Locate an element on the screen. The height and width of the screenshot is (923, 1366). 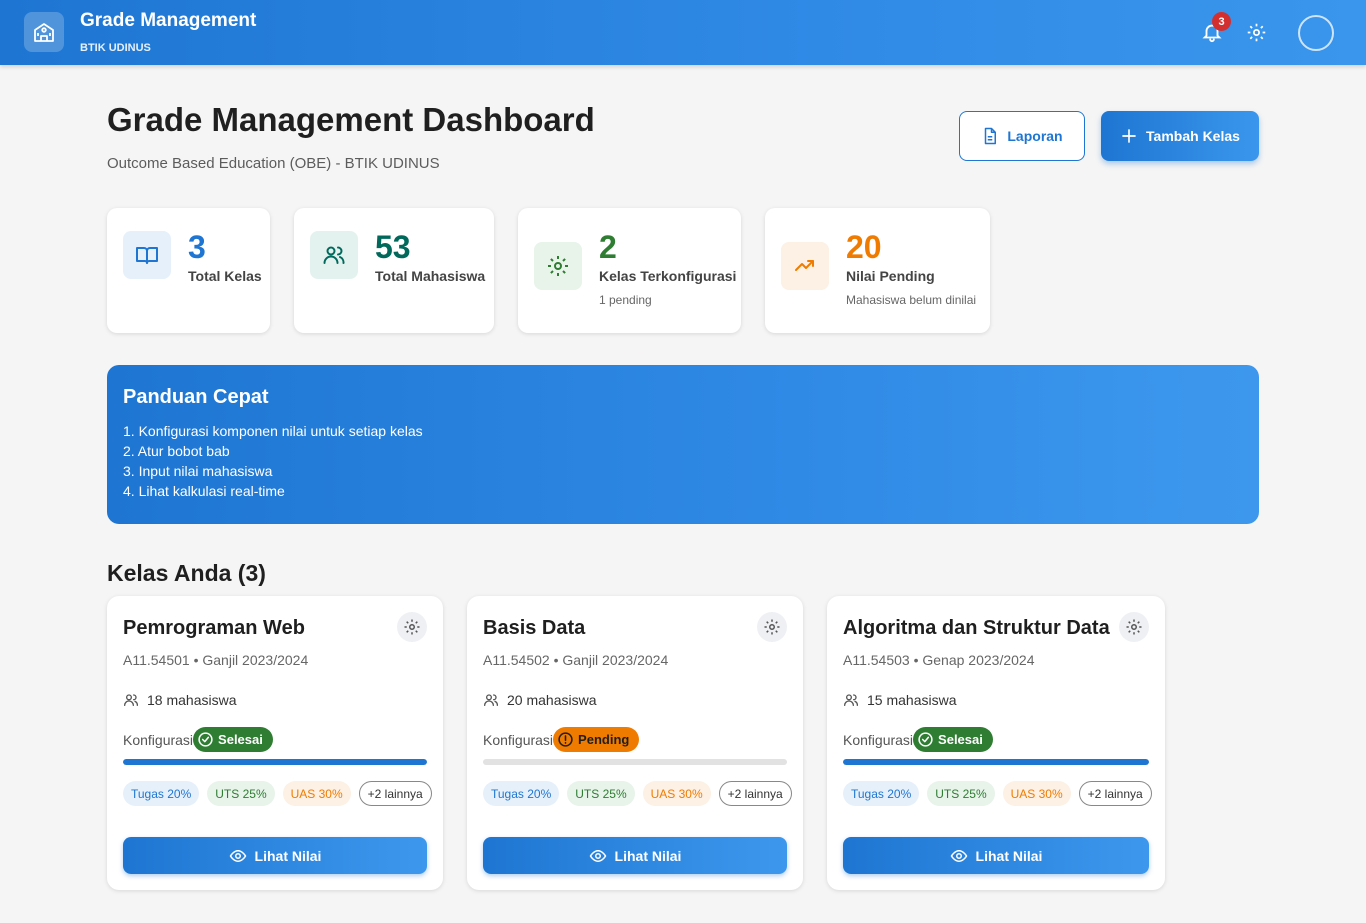
document-icon is located at coordinates (991, 136).